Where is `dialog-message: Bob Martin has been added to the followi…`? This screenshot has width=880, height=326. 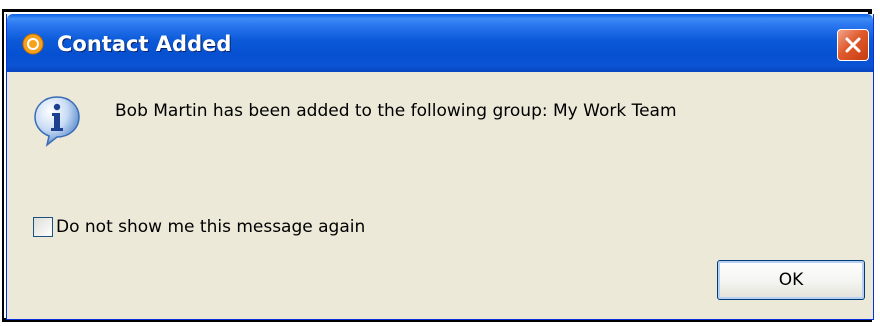 dialog-message: Bob Martin has been added to the followi… is located at coordinates (396, 111).